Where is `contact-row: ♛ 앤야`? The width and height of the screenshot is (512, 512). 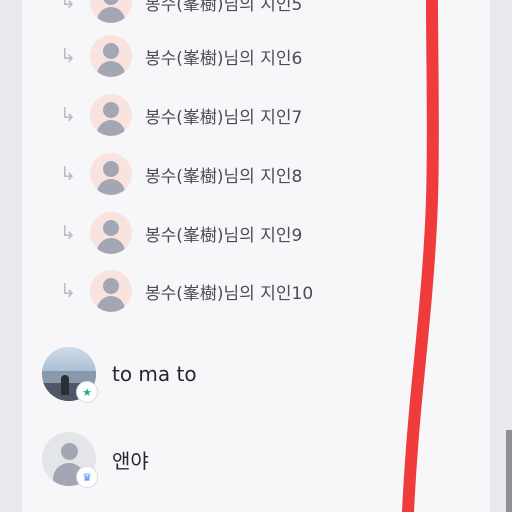 contact-row: ♛ 앤야 is located at coordinates (252, 459).